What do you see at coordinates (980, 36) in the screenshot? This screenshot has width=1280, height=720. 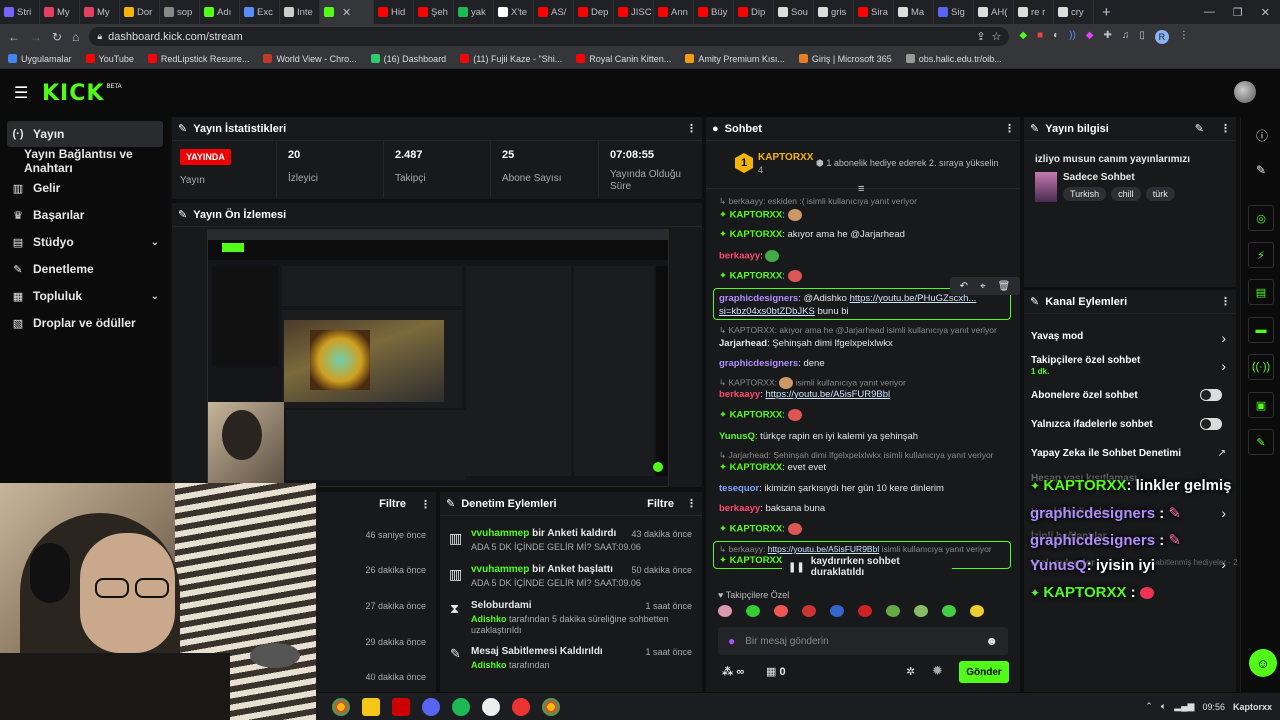 I see `share-icon: ⇪` at bounding box center [980, 36].